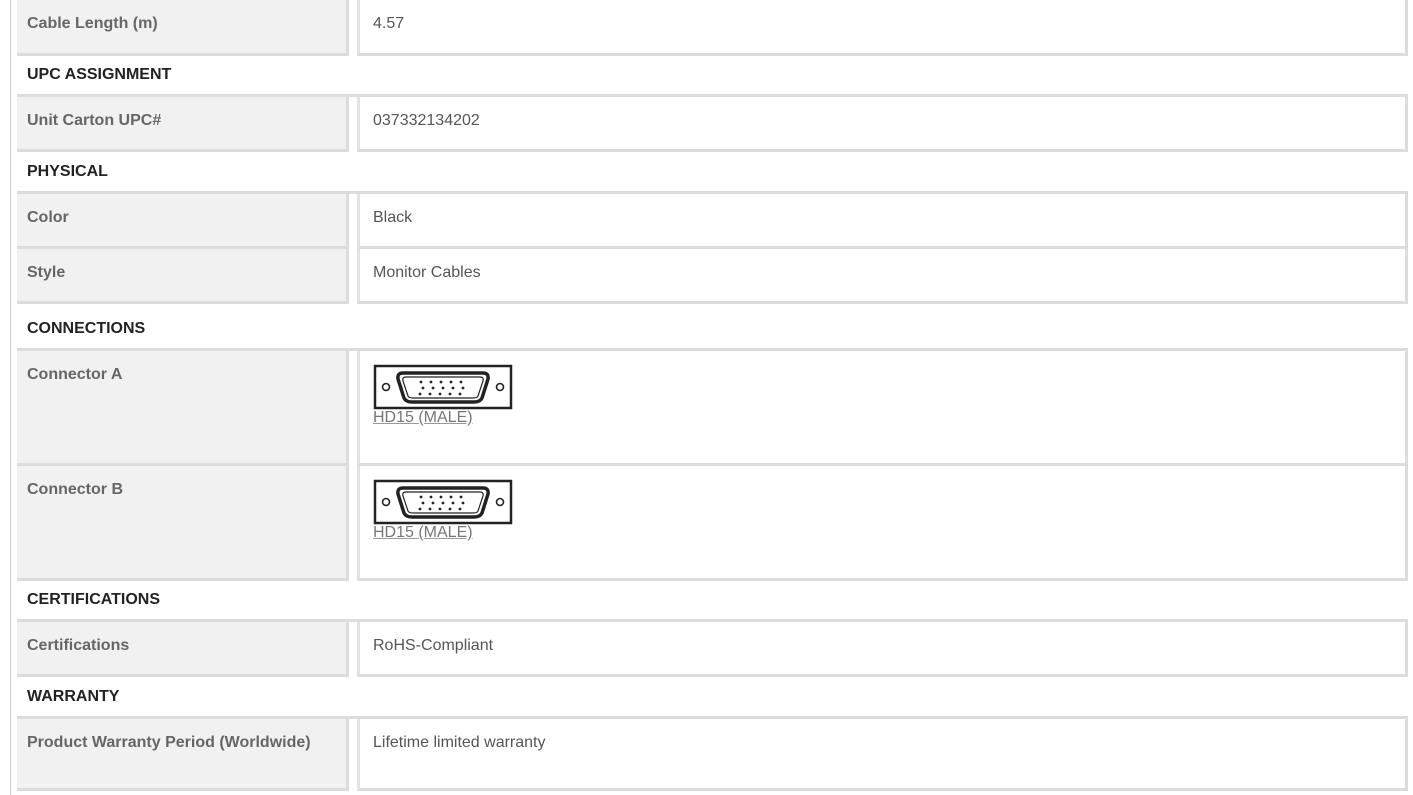 This screenshot has height=795, width=1413. Describe the element at coordinates (712, 327) in the screenshot. I see `section-header-connections: CONNECTIONS` at that location.